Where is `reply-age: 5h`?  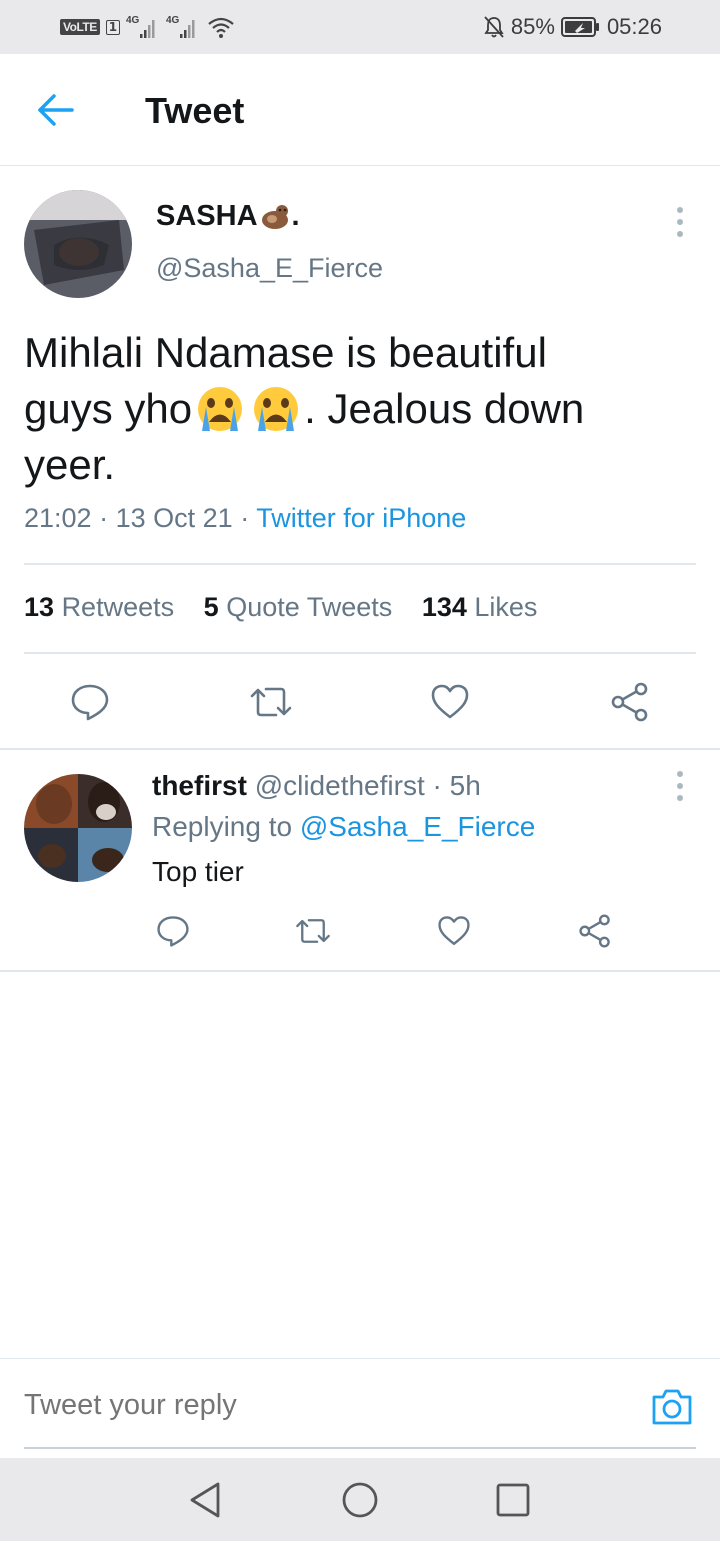 reply-age: 5h is located at coordinates (465, 785).